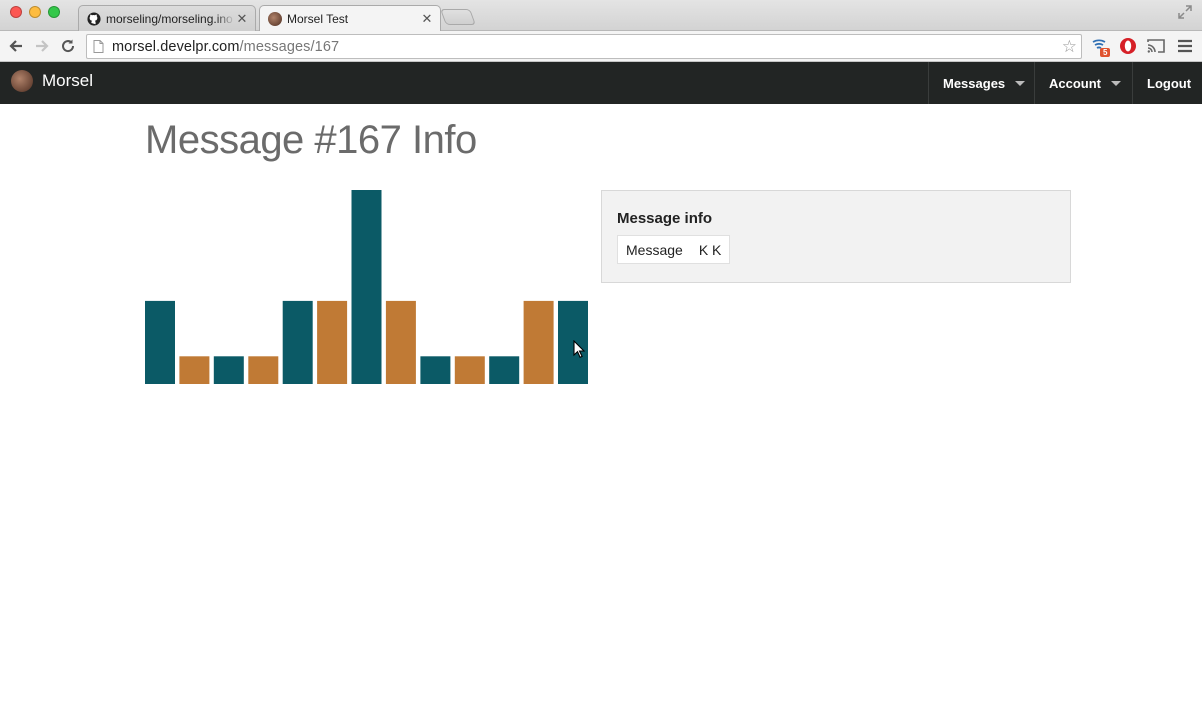 This screenshot has height=718, width=1202. I want to click on message-info-panel: Message info Message K K, so click(836, 236).